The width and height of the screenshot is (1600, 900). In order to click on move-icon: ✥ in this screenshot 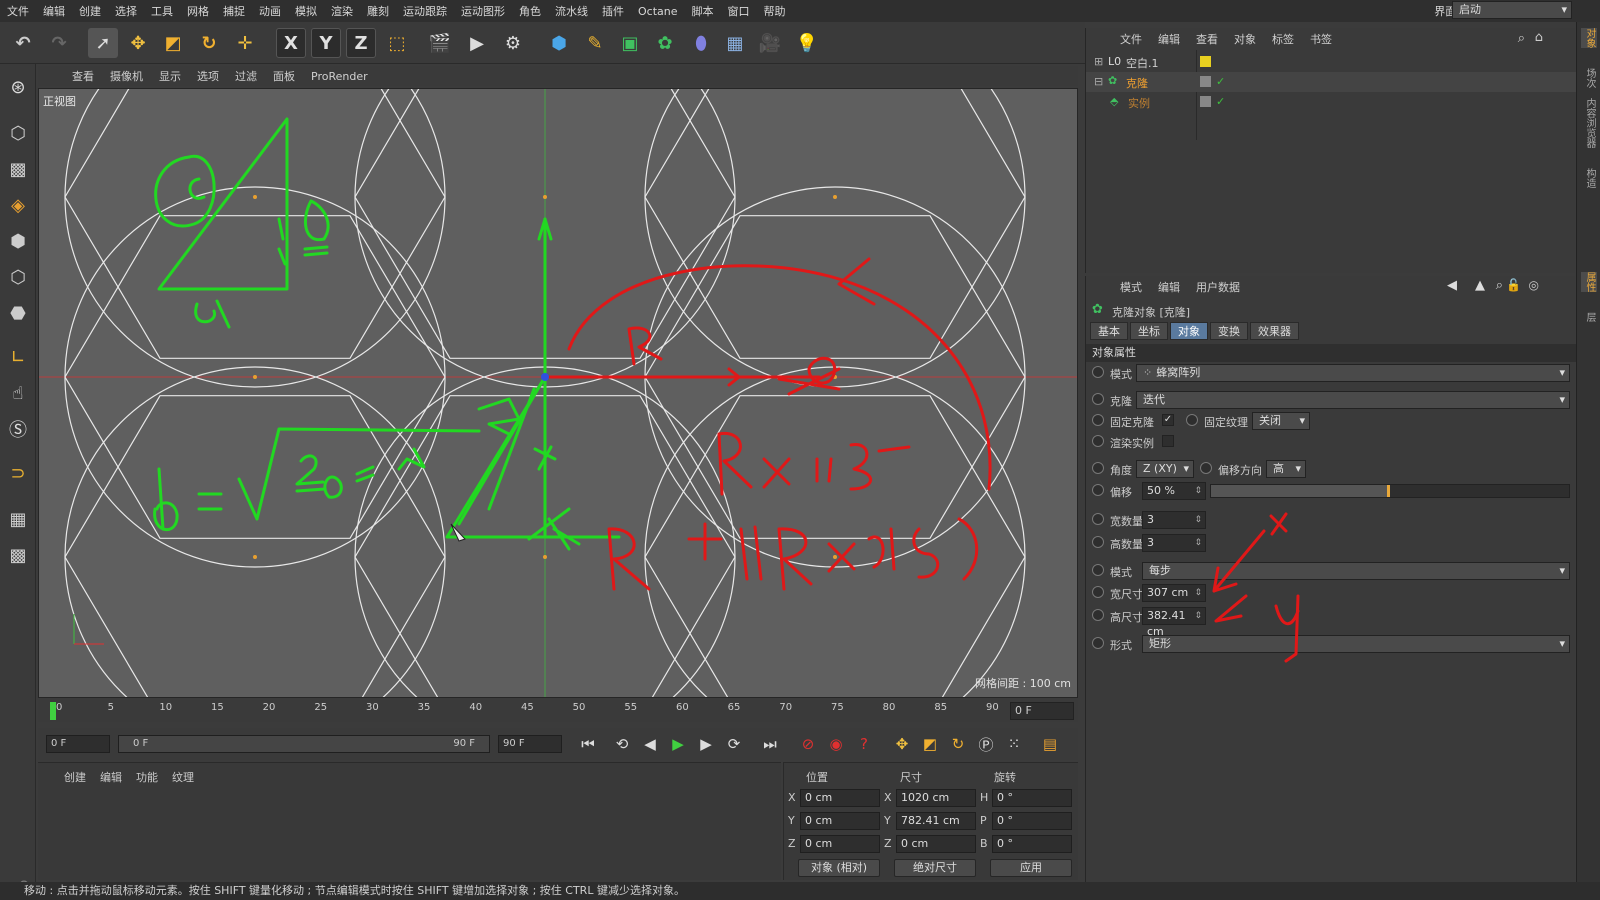, I will do `click(138, 43)`.